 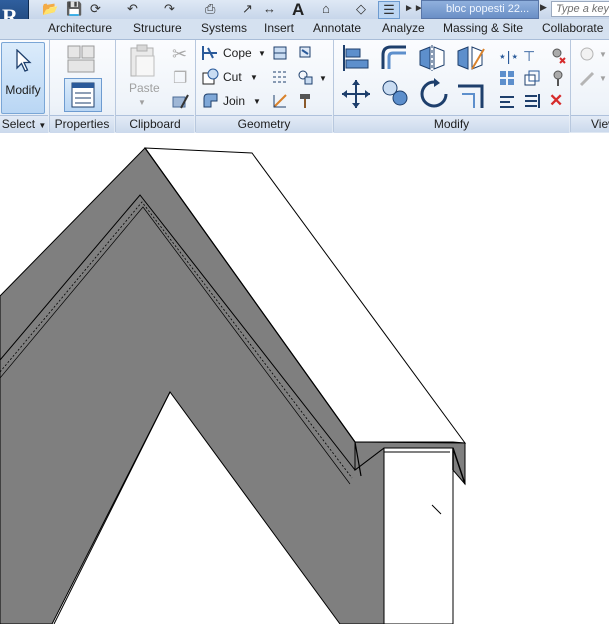 I want to click on tab-collaborate: Collaborate, so click(x=572, y=28).